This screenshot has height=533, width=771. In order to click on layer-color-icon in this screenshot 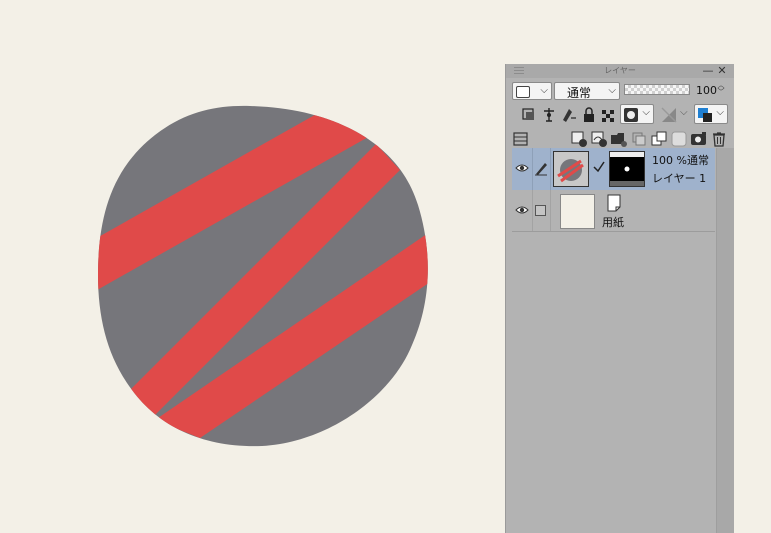, I will do `click(669, 115)`.